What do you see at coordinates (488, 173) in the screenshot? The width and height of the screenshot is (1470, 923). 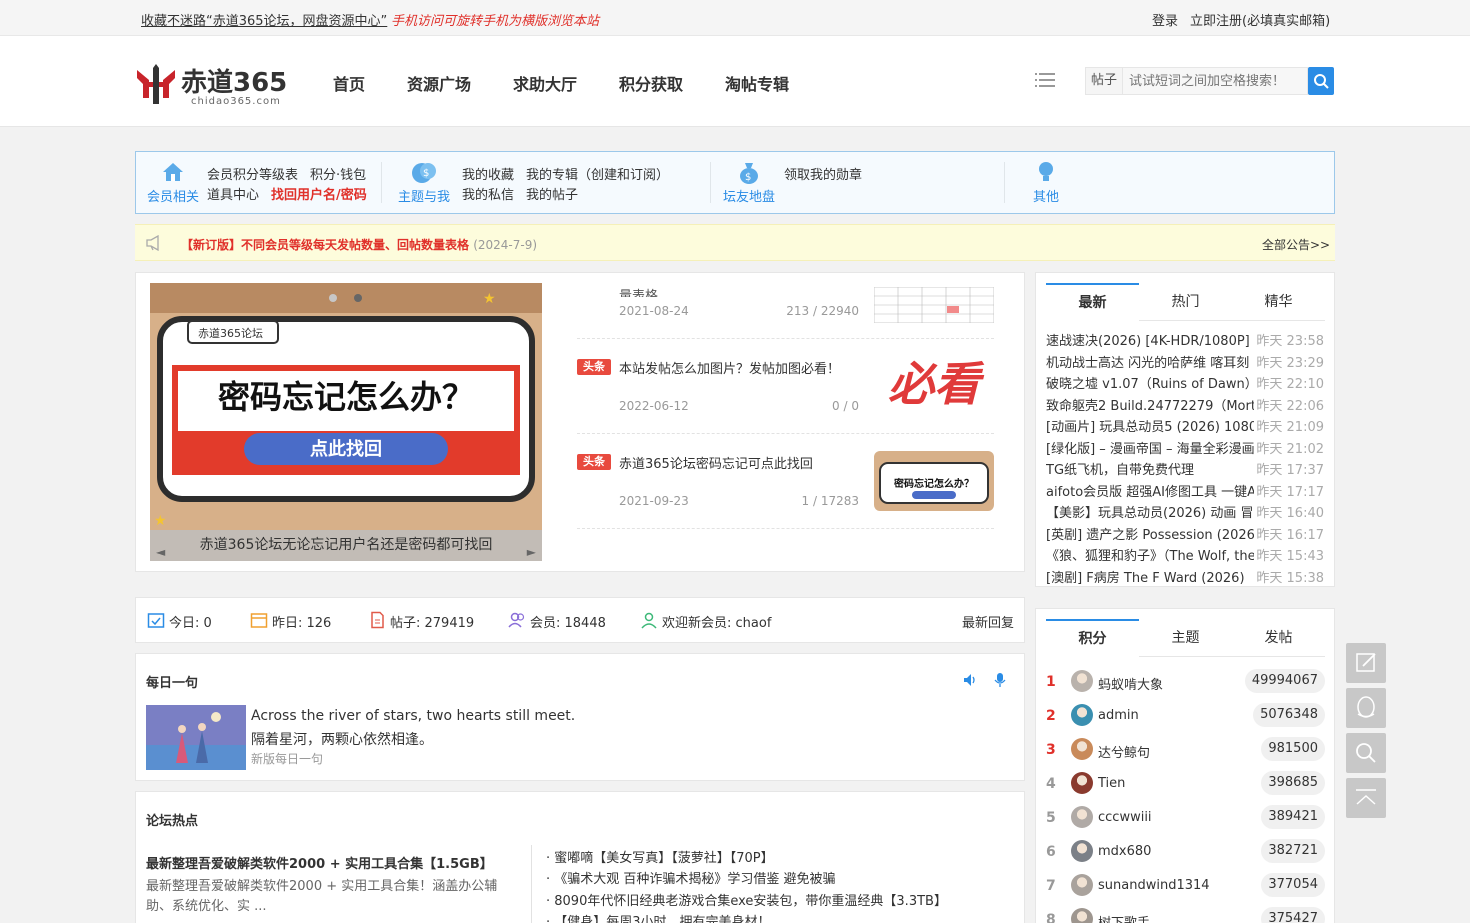 I see `quick-link-favorites: 我的收藏` at bounding box center [488, 173].